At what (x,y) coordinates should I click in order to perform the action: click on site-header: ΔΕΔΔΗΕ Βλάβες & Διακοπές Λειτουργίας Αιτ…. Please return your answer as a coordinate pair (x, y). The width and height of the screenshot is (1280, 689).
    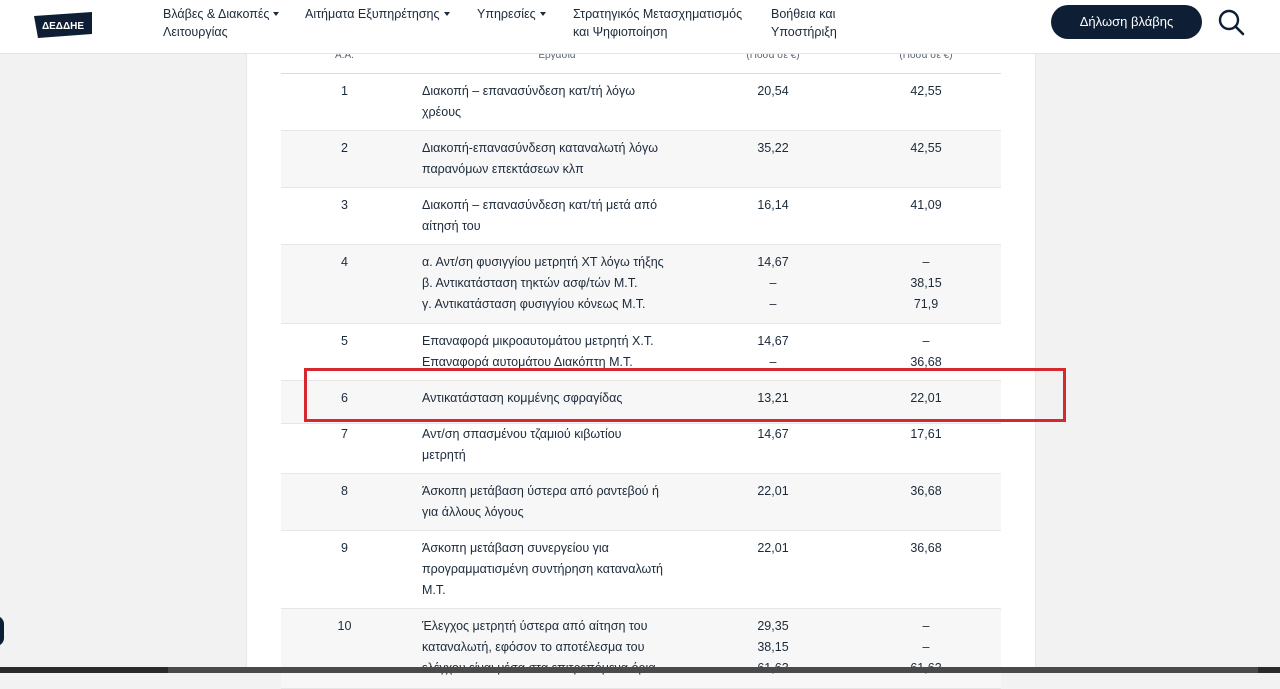
    Looking at the image, I should click on (640, 27).